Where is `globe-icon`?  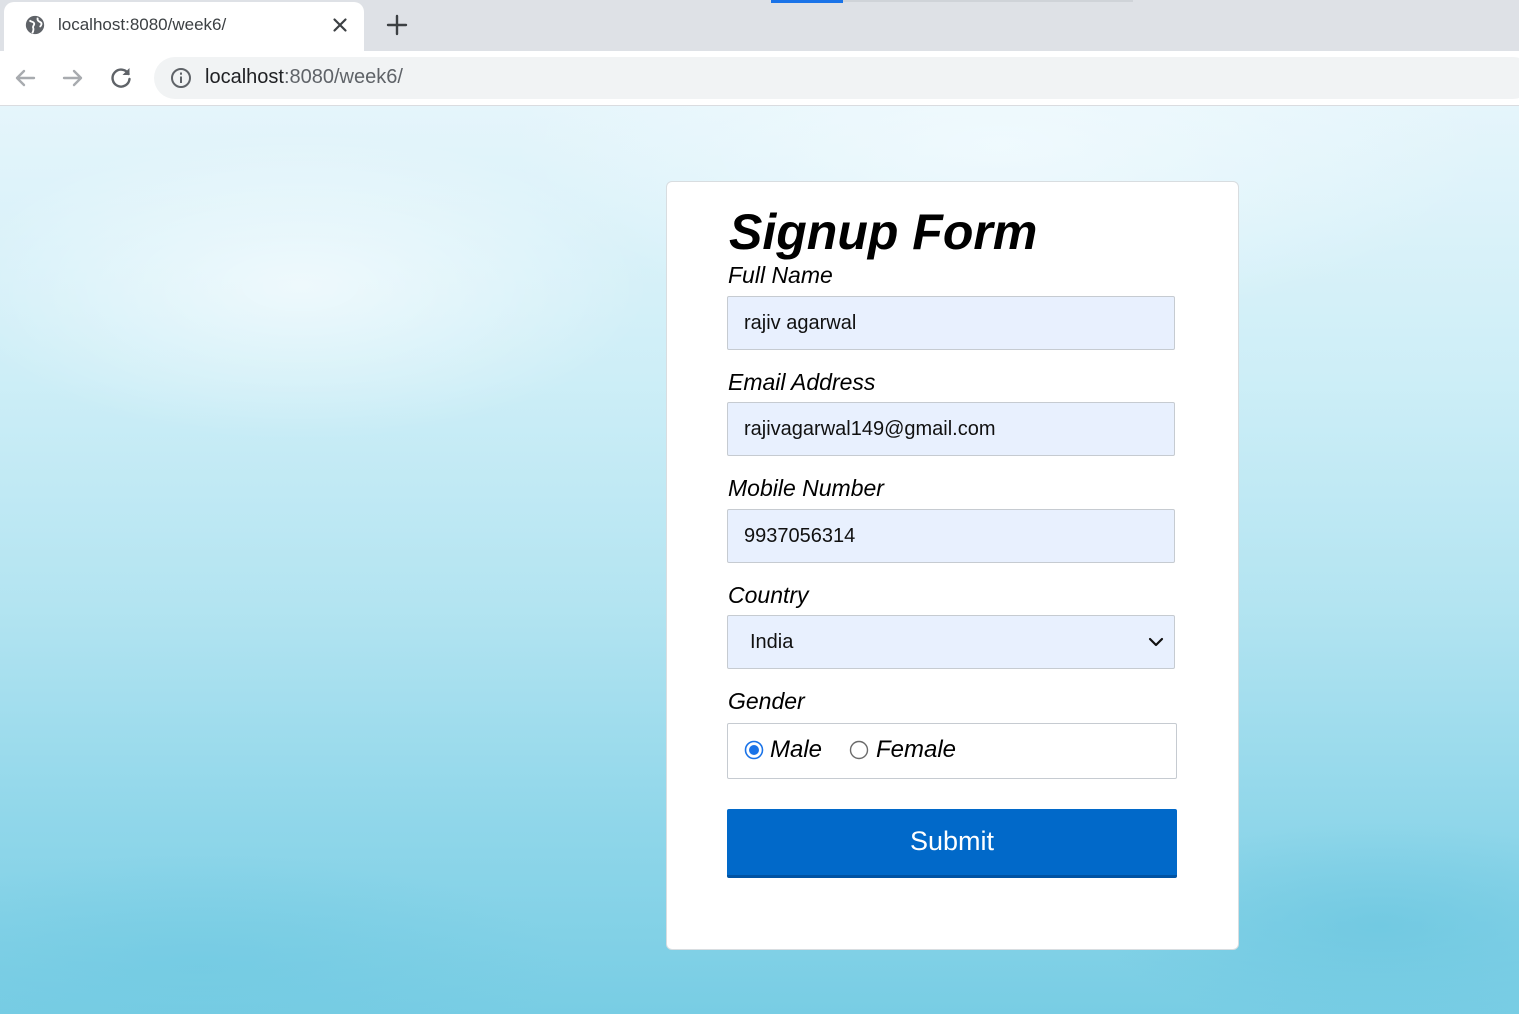 globe-icon is located at coordinates (35, 25).